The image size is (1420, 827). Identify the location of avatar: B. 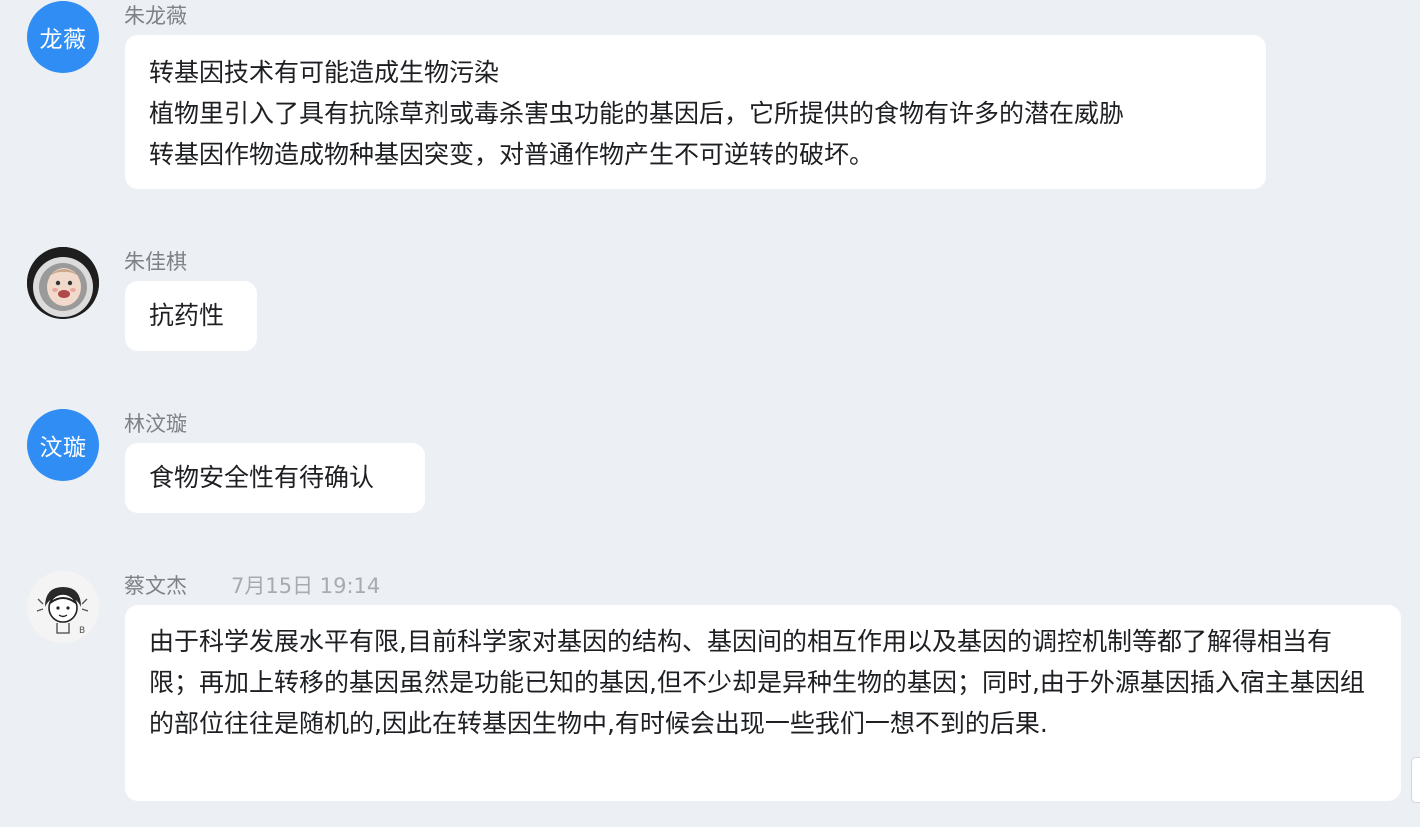
(63, 607).